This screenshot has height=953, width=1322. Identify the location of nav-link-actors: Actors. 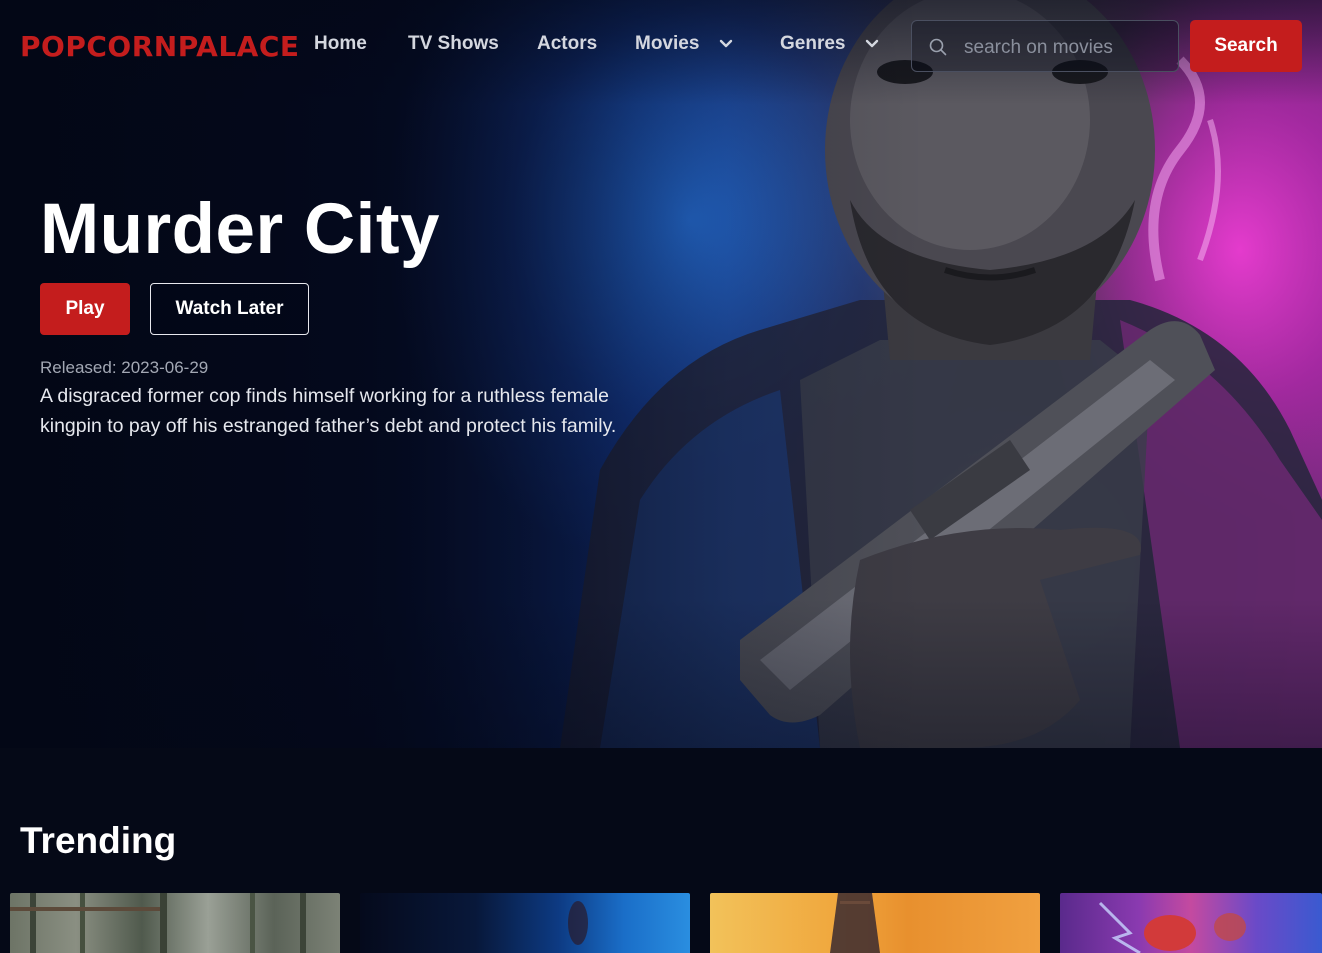
(567, 44).